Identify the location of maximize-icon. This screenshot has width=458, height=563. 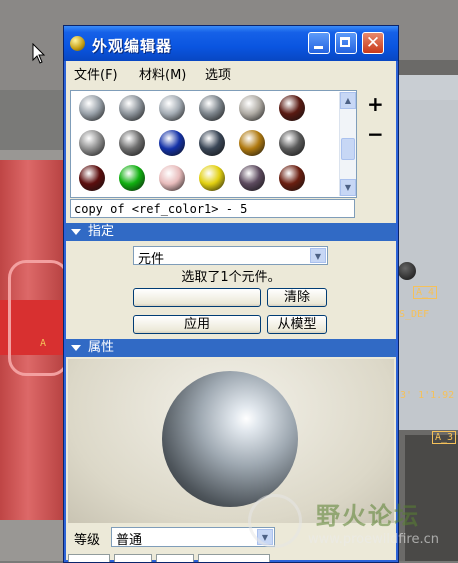
(345, 42).